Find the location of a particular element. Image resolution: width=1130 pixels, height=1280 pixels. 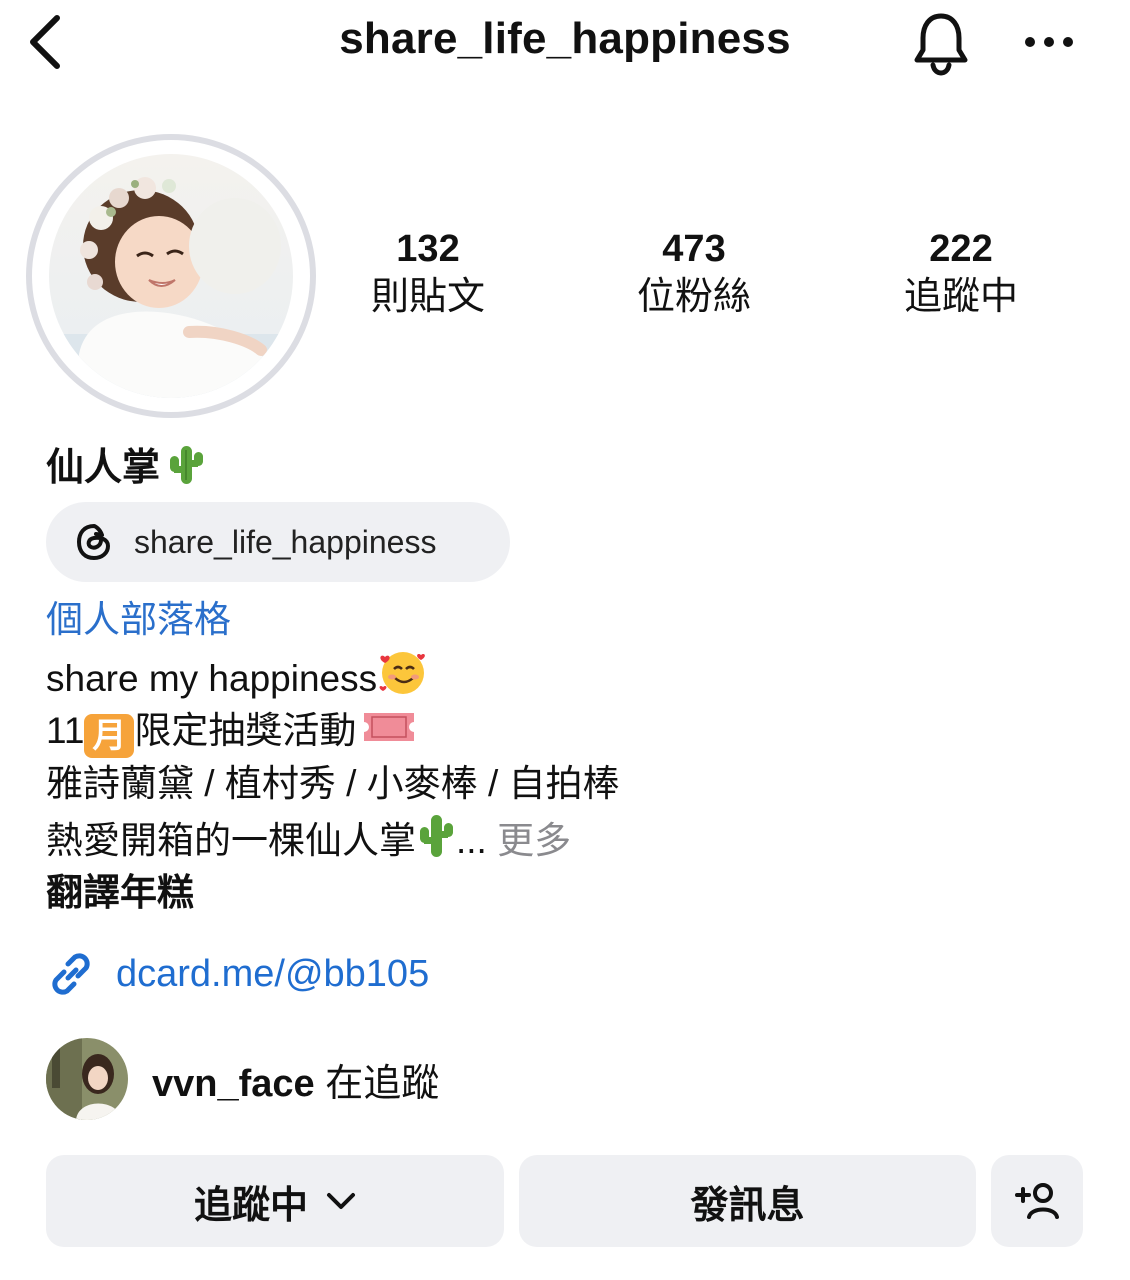

profile-category: 個人部落格 is located at coordinates (138, 619).